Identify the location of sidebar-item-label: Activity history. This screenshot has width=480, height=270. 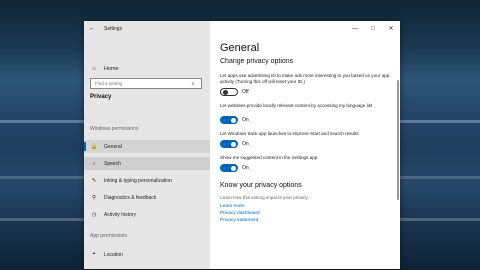
(120, 214).